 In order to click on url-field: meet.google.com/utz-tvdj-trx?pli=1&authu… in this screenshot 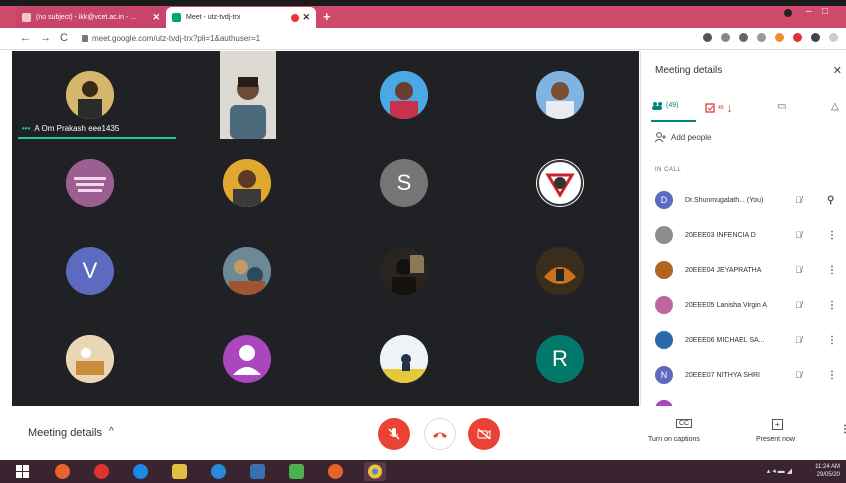, I will do `click(176, 38)`.